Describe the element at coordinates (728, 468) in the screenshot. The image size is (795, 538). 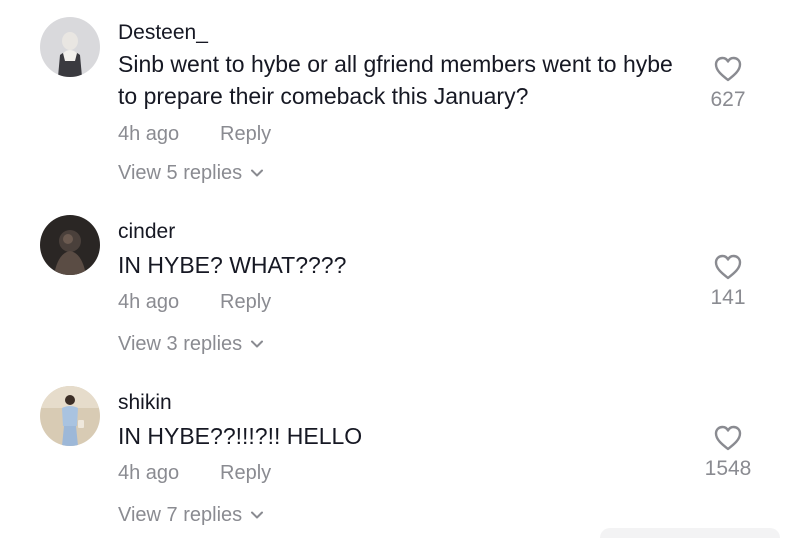
I see `like-count: 1548` at that location.